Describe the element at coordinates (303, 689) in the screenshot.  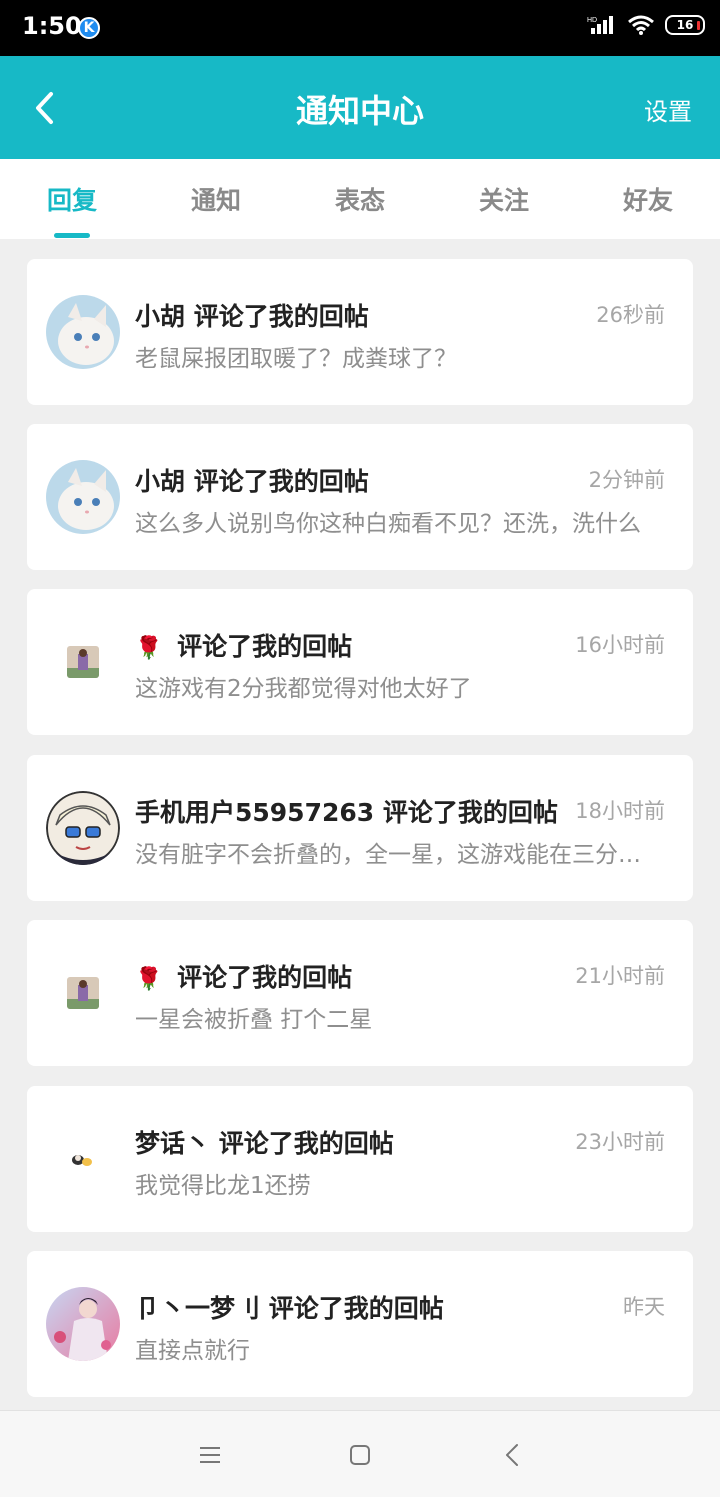
I see `comment-preview: 这游戏有2分我都觉得对他太好了` at that location.